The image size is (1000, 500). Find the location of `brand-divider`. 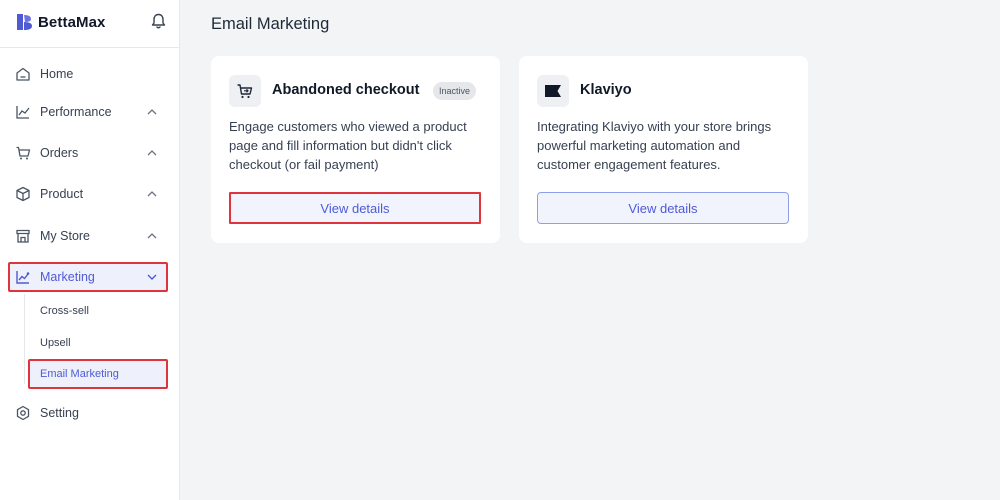

brand-divider is located at coordinates (90, 47).